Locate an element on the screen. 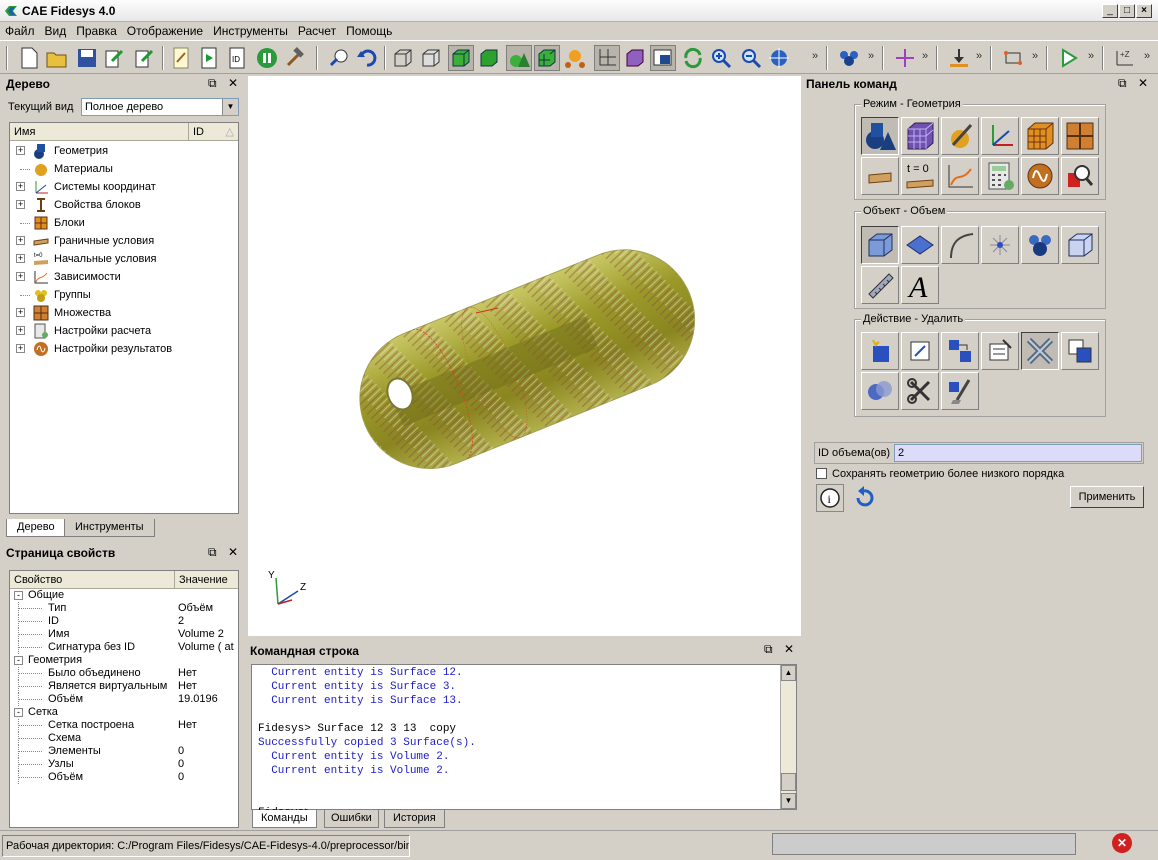 This screenshot has width=1158, height=860. action-delete-icon is located at coordinates (1040, 351).